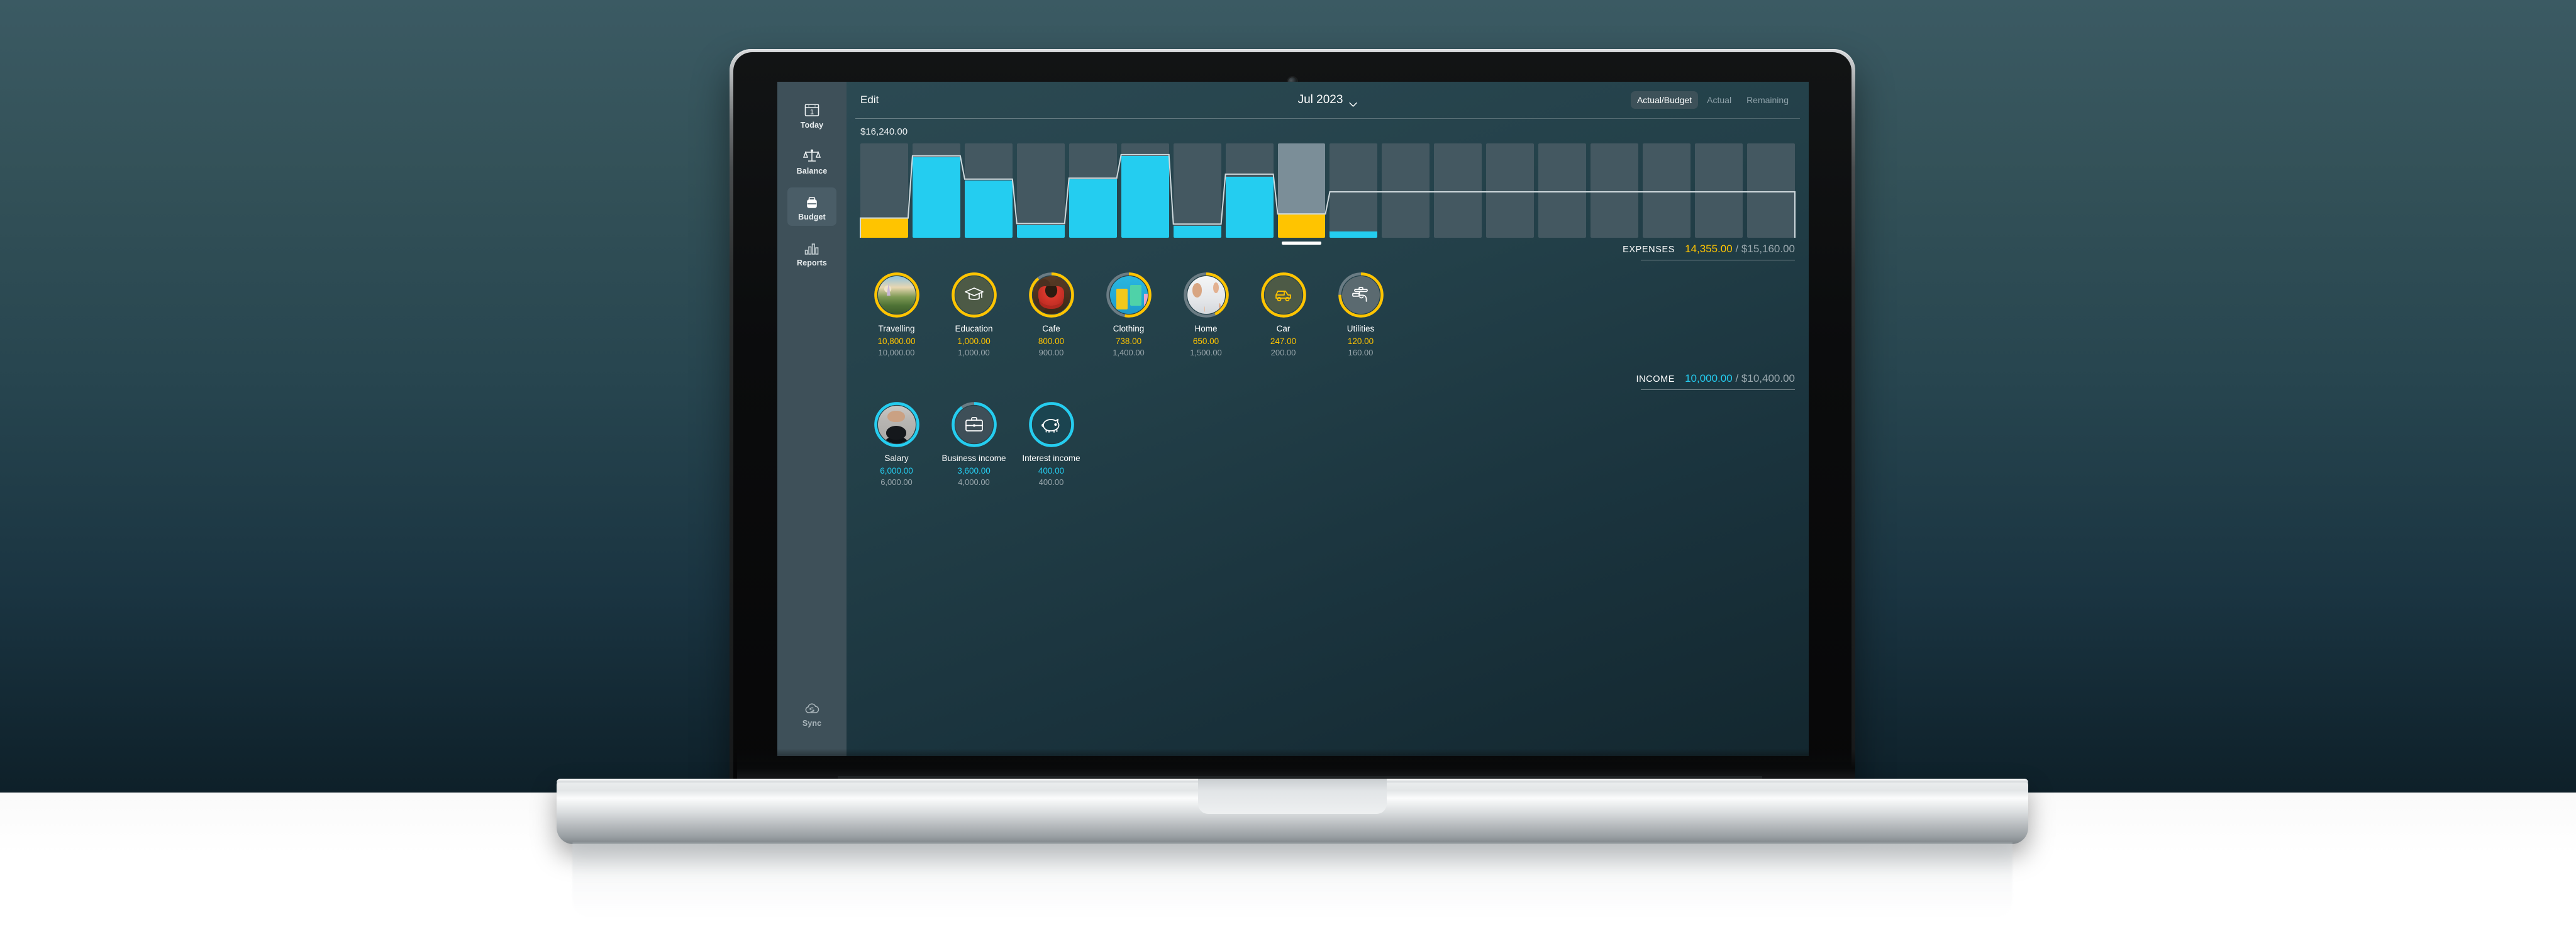  I want to click on sidebar-item-today: 1 Today, so click(811, 115).